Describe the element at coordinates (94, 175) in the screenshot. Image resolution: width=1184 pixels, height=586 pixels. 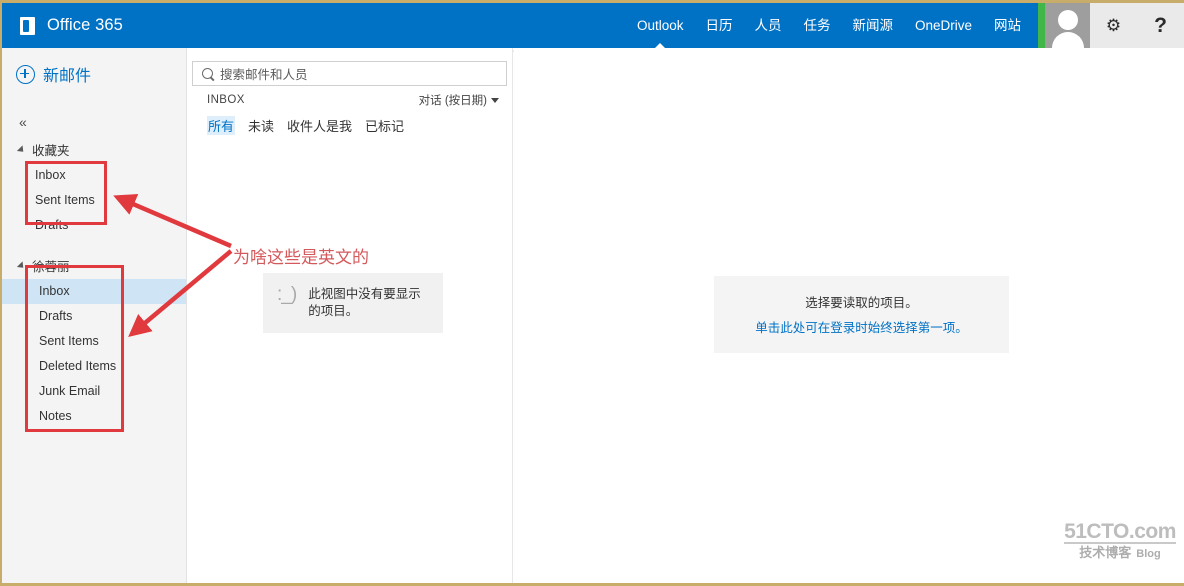
I see `sidebar-folder-fav-inbox: Inbox` at that location.